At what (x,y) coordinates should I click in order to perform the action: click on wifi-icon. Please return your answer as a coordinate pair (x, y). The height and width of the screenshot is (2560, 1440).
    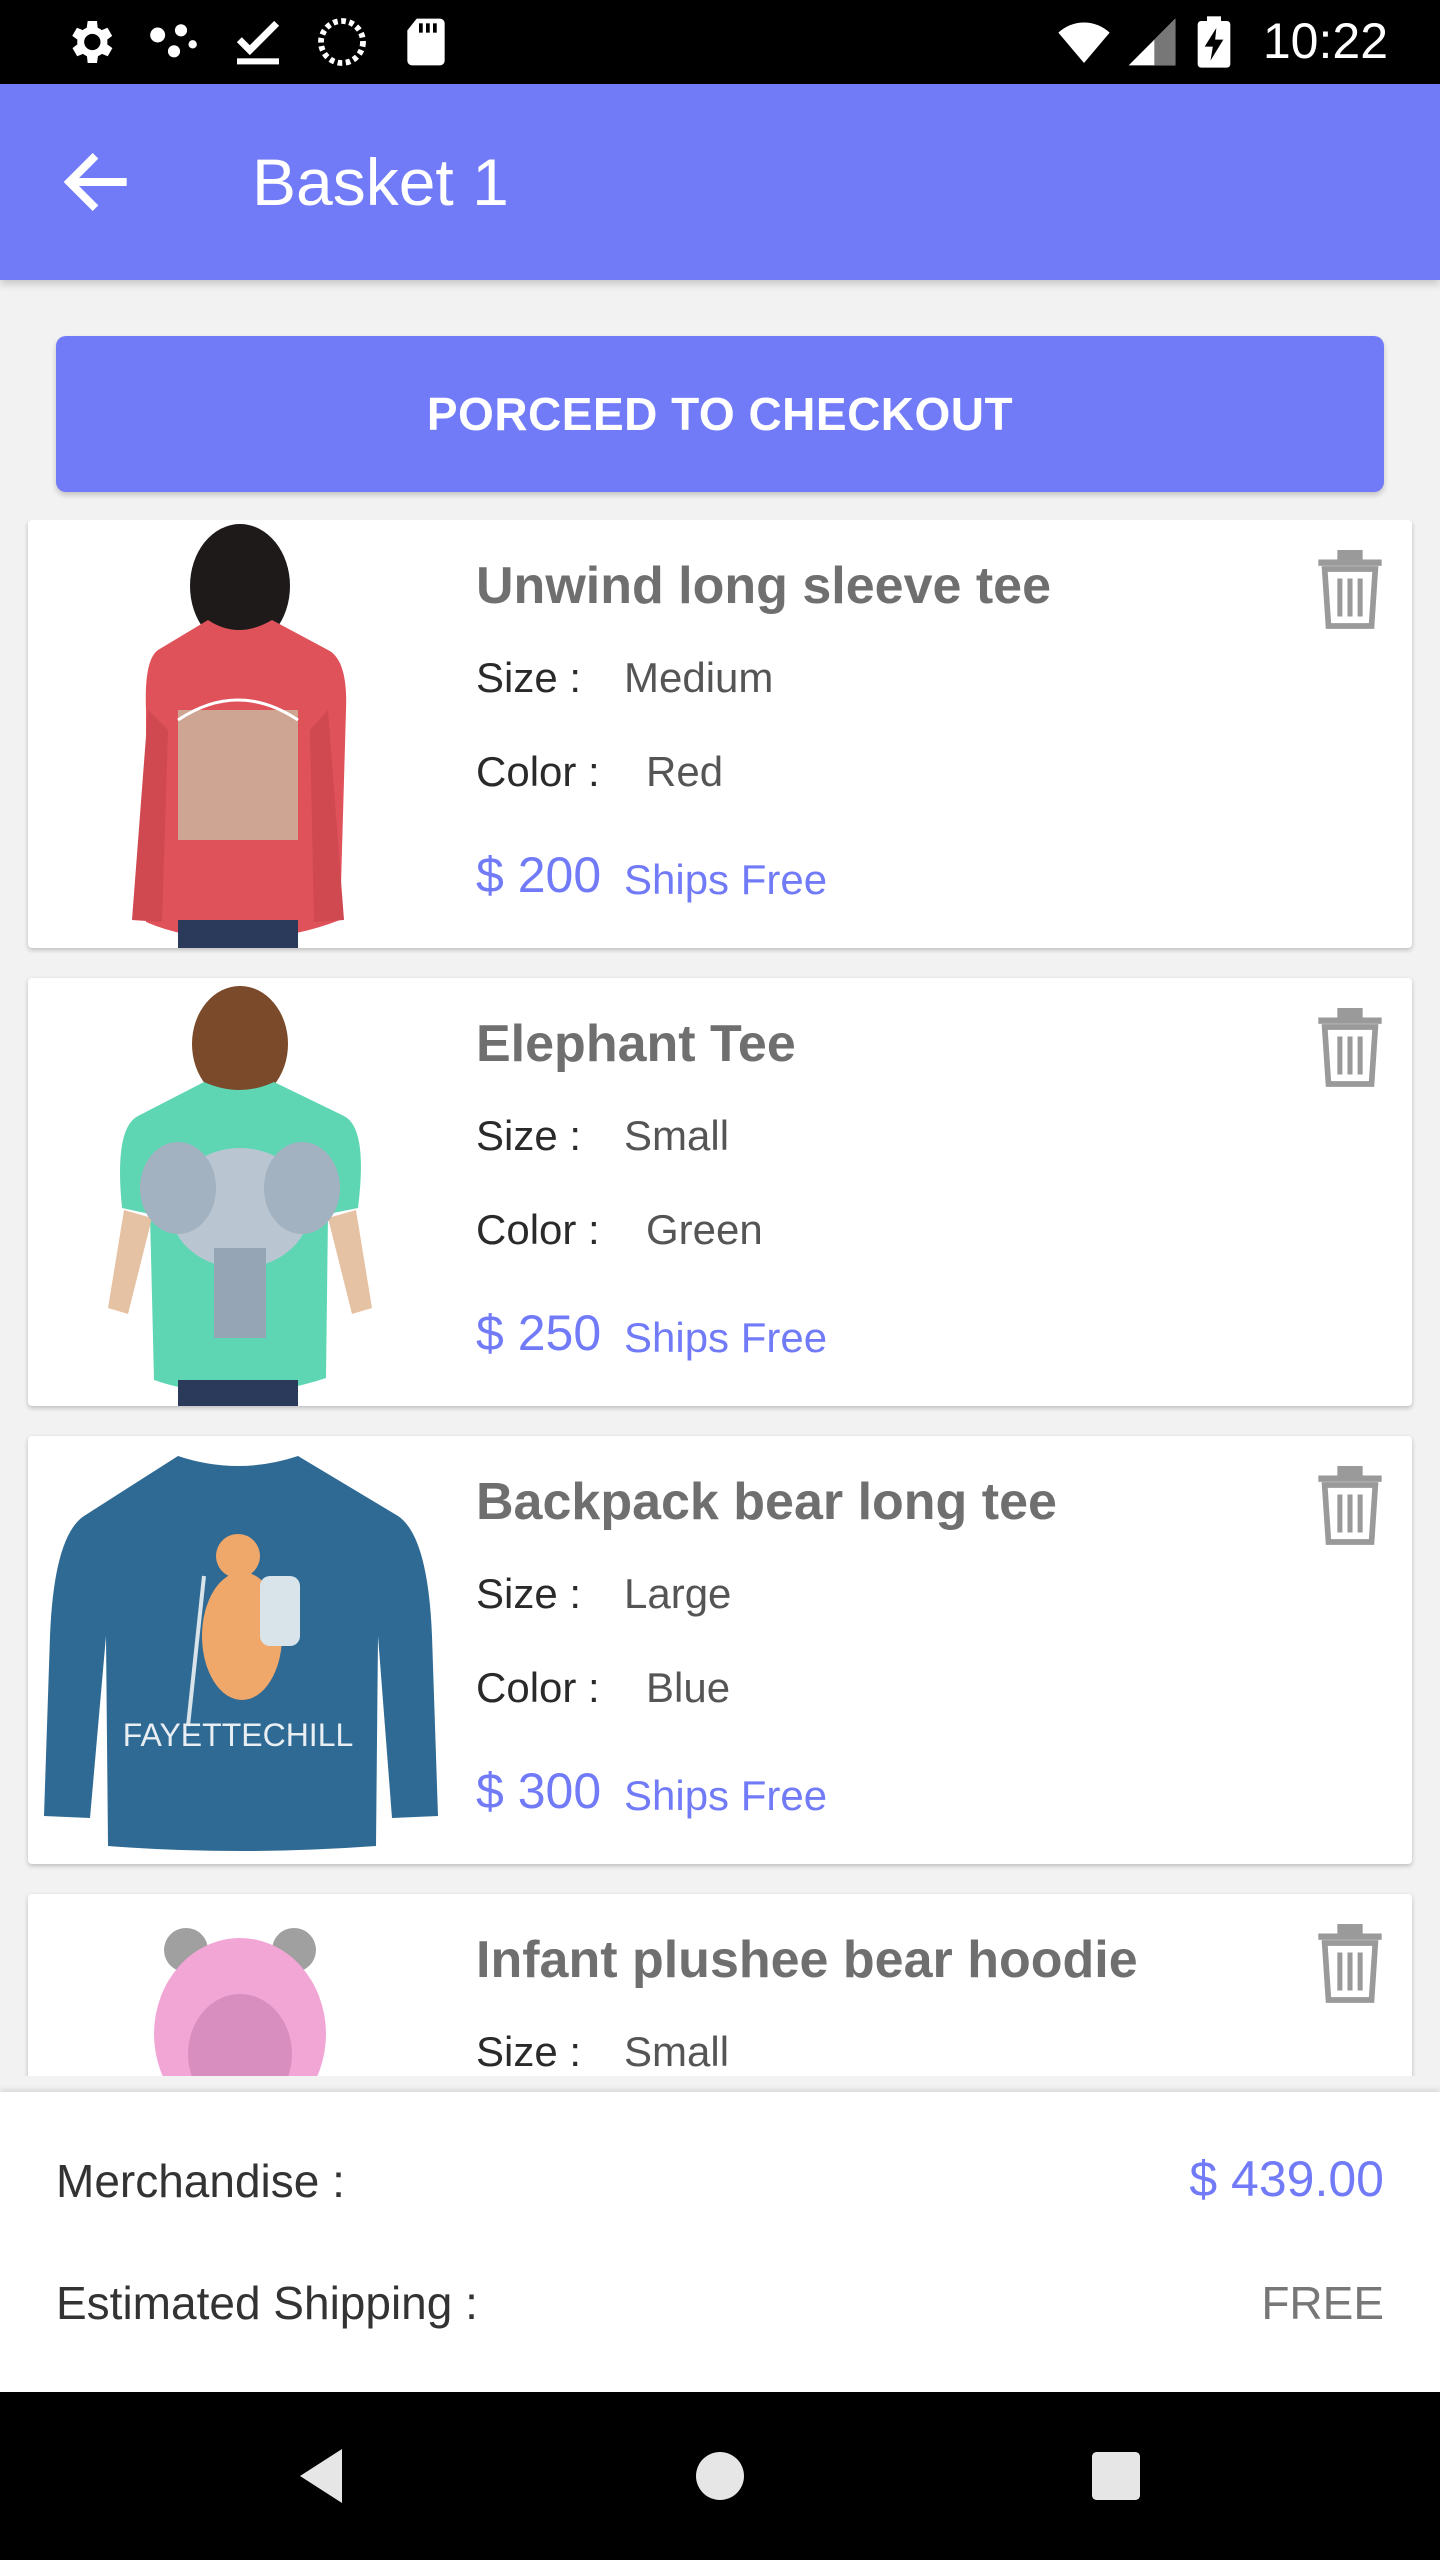
    Looking at the image, I should click on (1084, 42).